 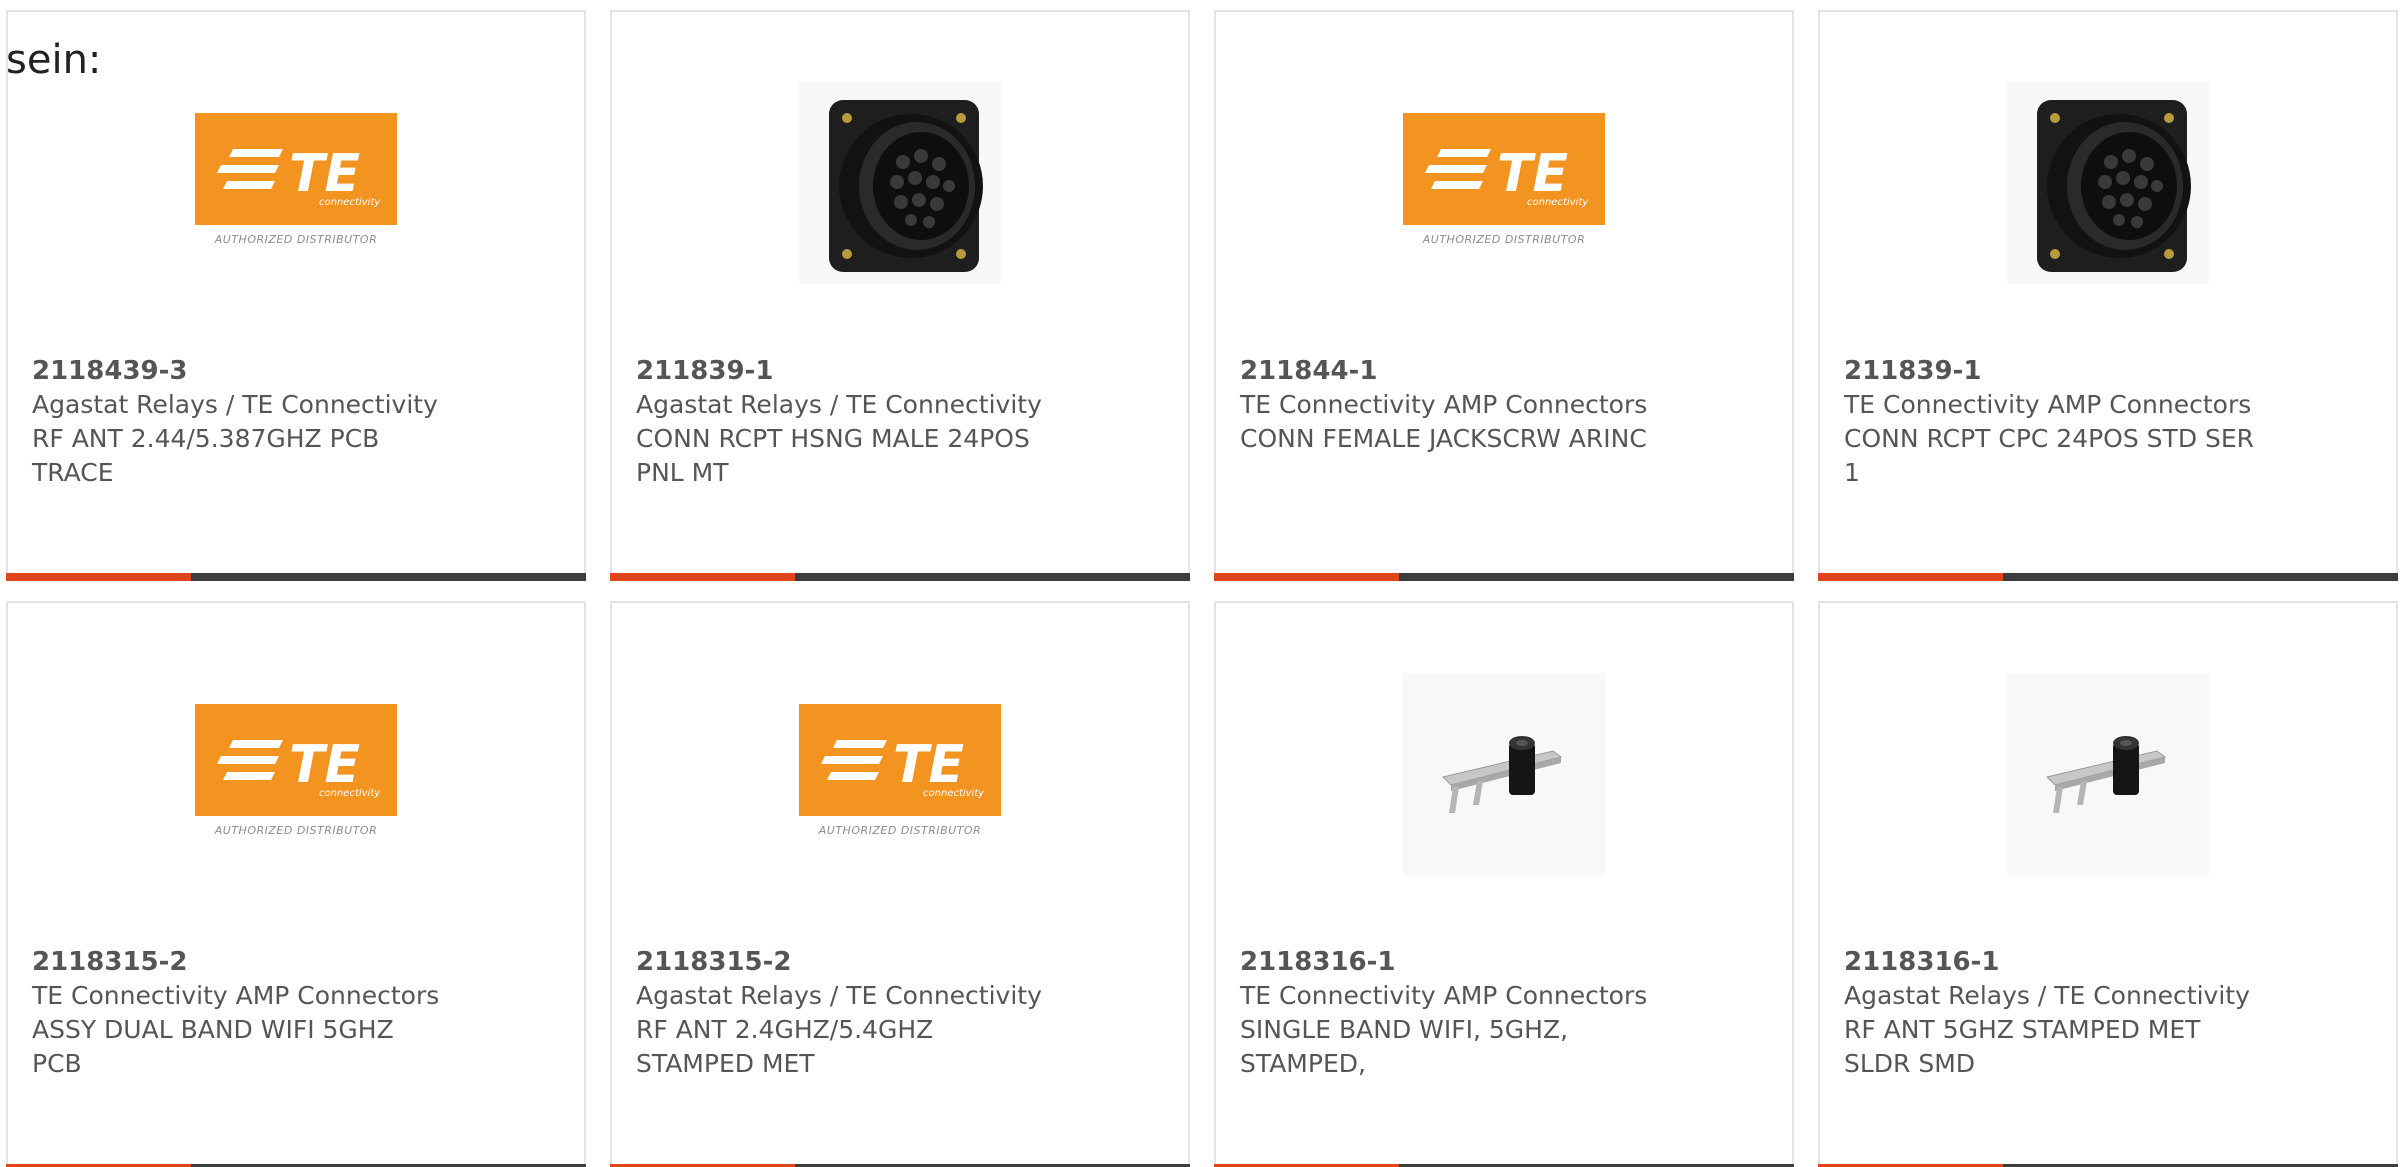 What do you see at coordinates (213, 1046) in the screenshot?
I see `product-description: ASSY DUAL BAND WIFI 5GHZ PCB` at bounding box center [213, 1046].